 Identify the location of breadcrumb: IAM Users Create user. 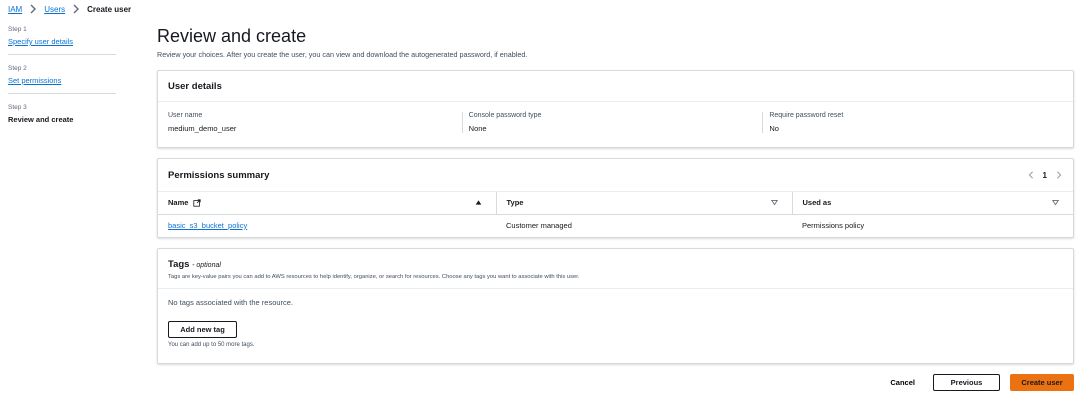
(69, 9).